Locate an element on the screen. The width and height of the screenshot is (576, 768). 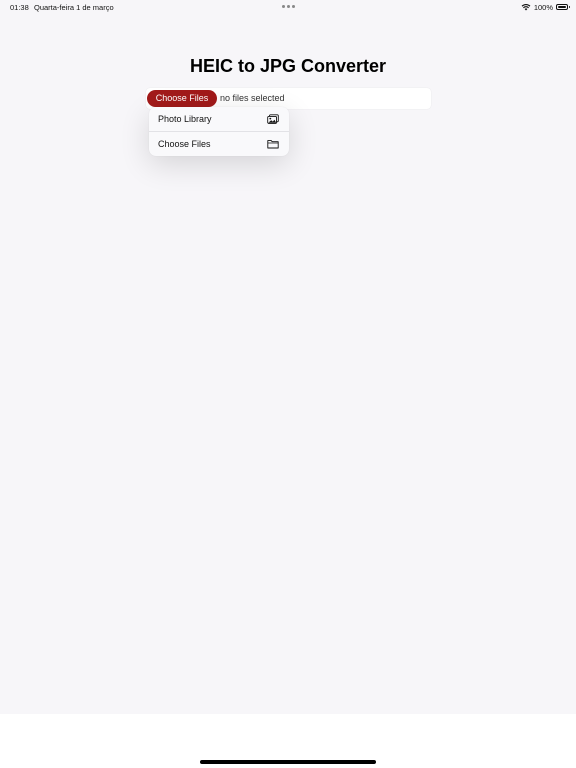
photo-library-icon is located at coordinates (273, 119).